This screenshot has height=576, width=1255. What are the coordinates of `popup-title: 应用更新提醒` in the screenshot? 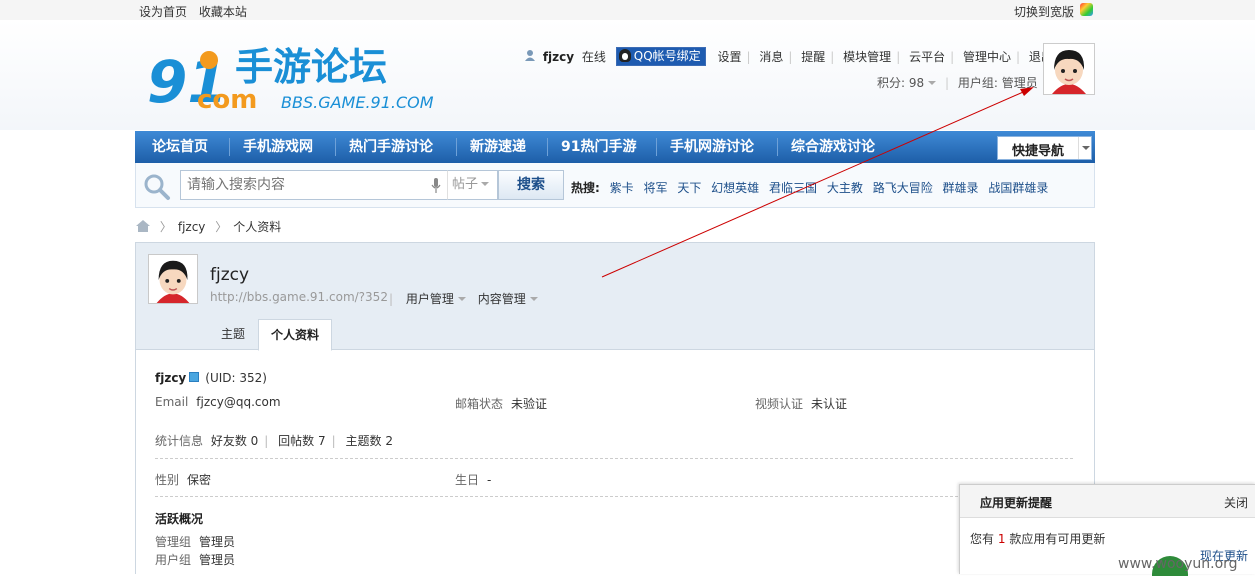 It's located at (1016, 503).